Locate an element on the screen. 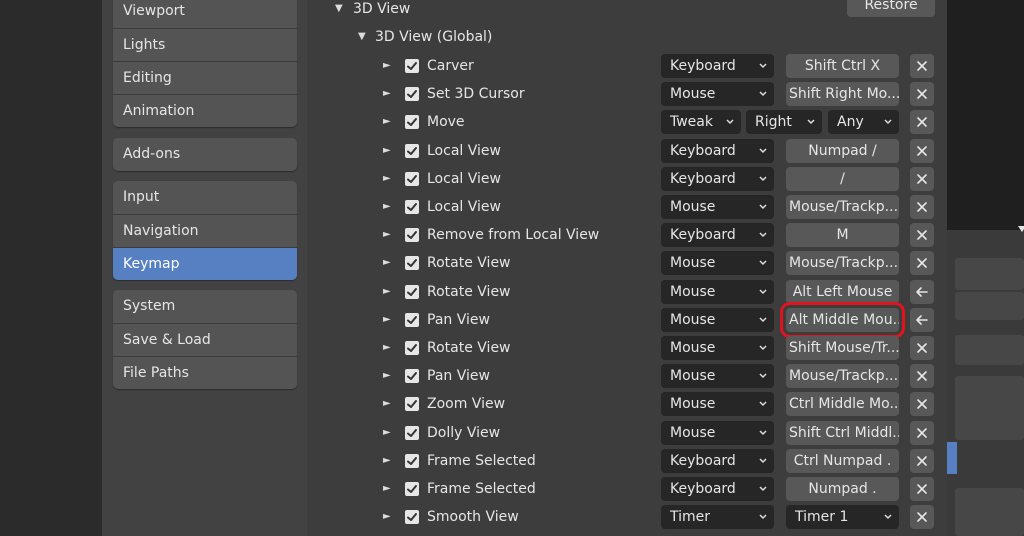  sidebar-item-file-paths: File Paths is located at coordinates (205, 372).